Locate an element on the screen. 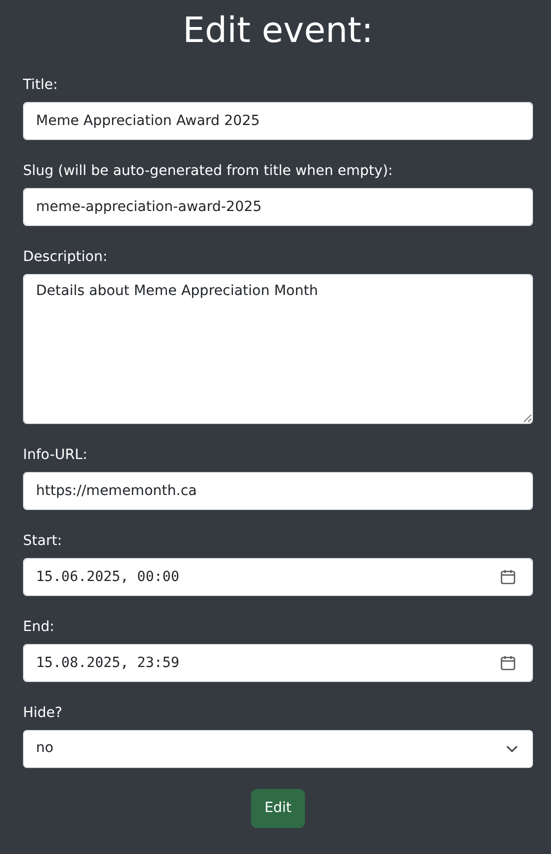  select-field: no is located at coordinates (278, 749).